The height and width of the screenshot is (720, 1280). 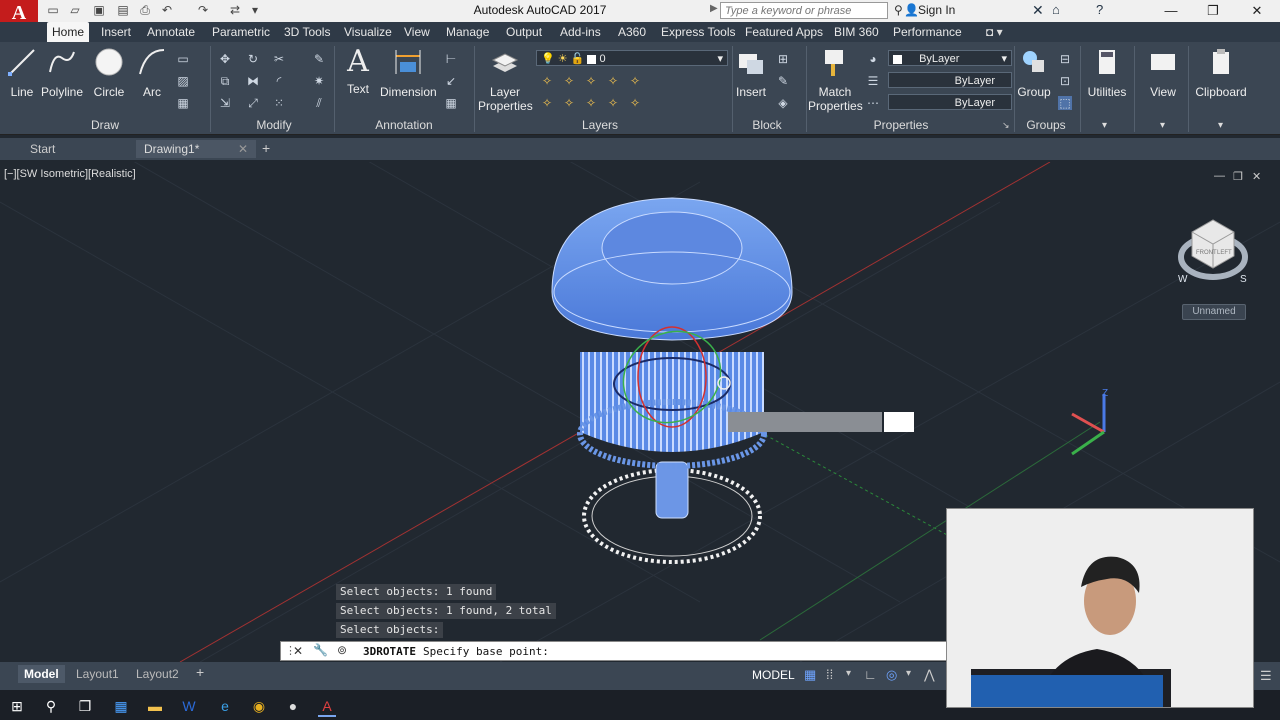 I want to click on mirror-icon: ⧓, so click(x=253, y=81).